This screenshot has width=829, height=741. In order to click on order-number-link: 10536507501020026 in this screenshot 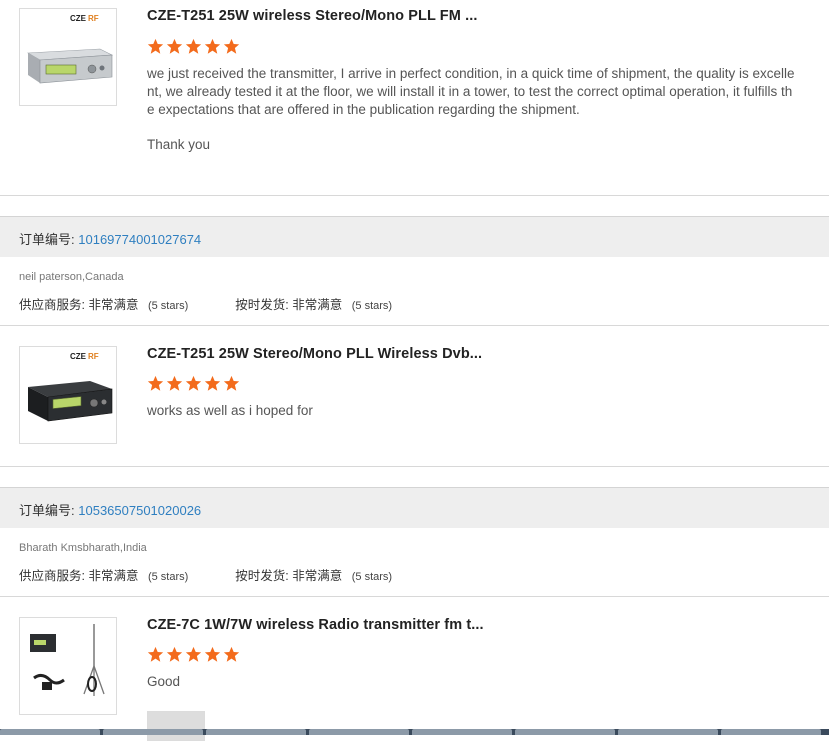, I will do `click(139, 510)`.